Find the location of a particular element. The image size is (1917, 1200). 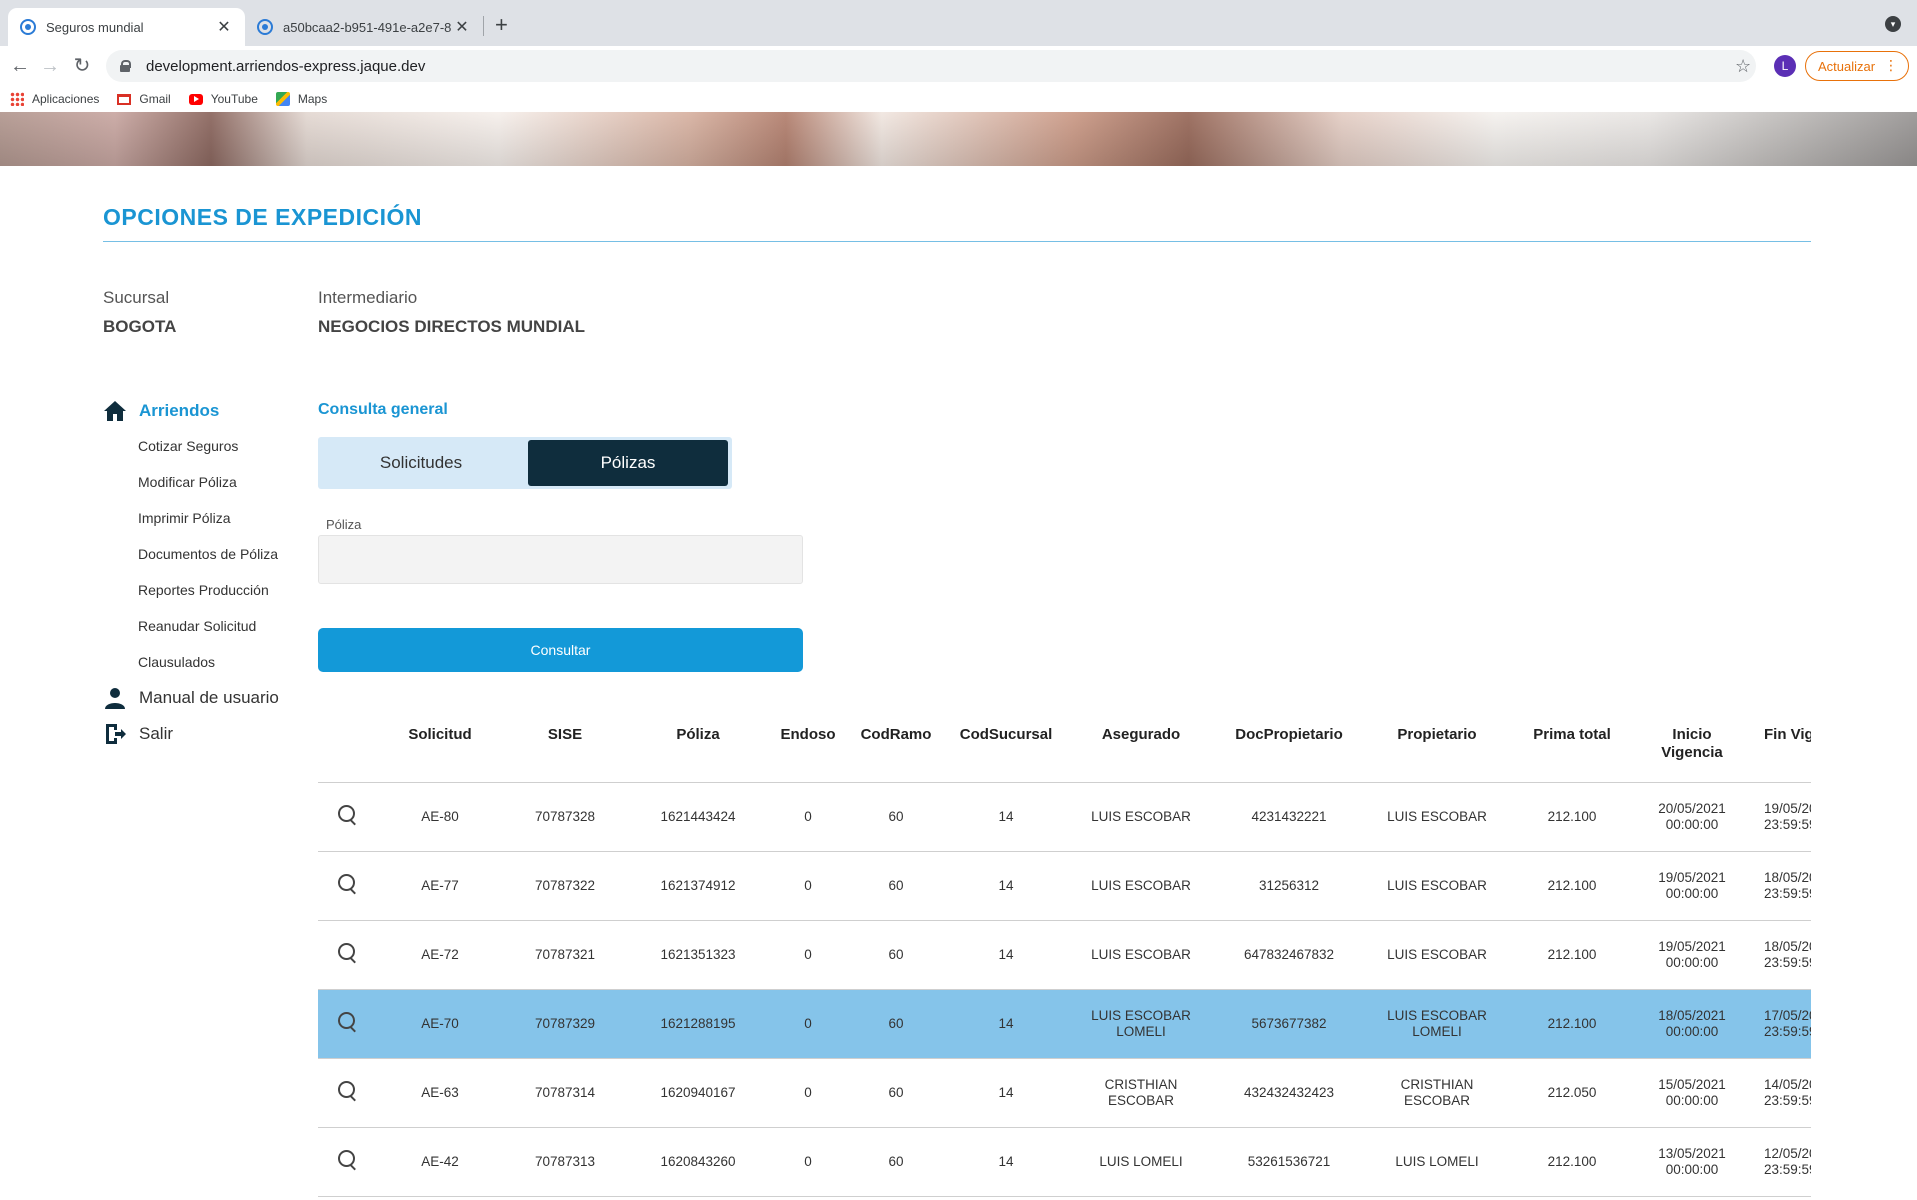

sidebar-item-imprimir: Imprimir Póliza is located at coordinates (184, 518).